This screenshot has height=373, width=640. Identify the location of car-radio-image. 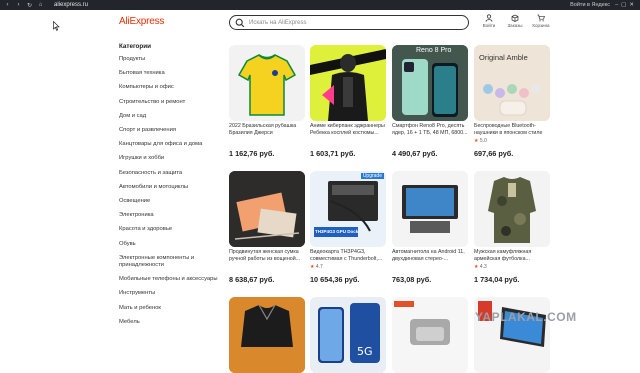
(430, 209).